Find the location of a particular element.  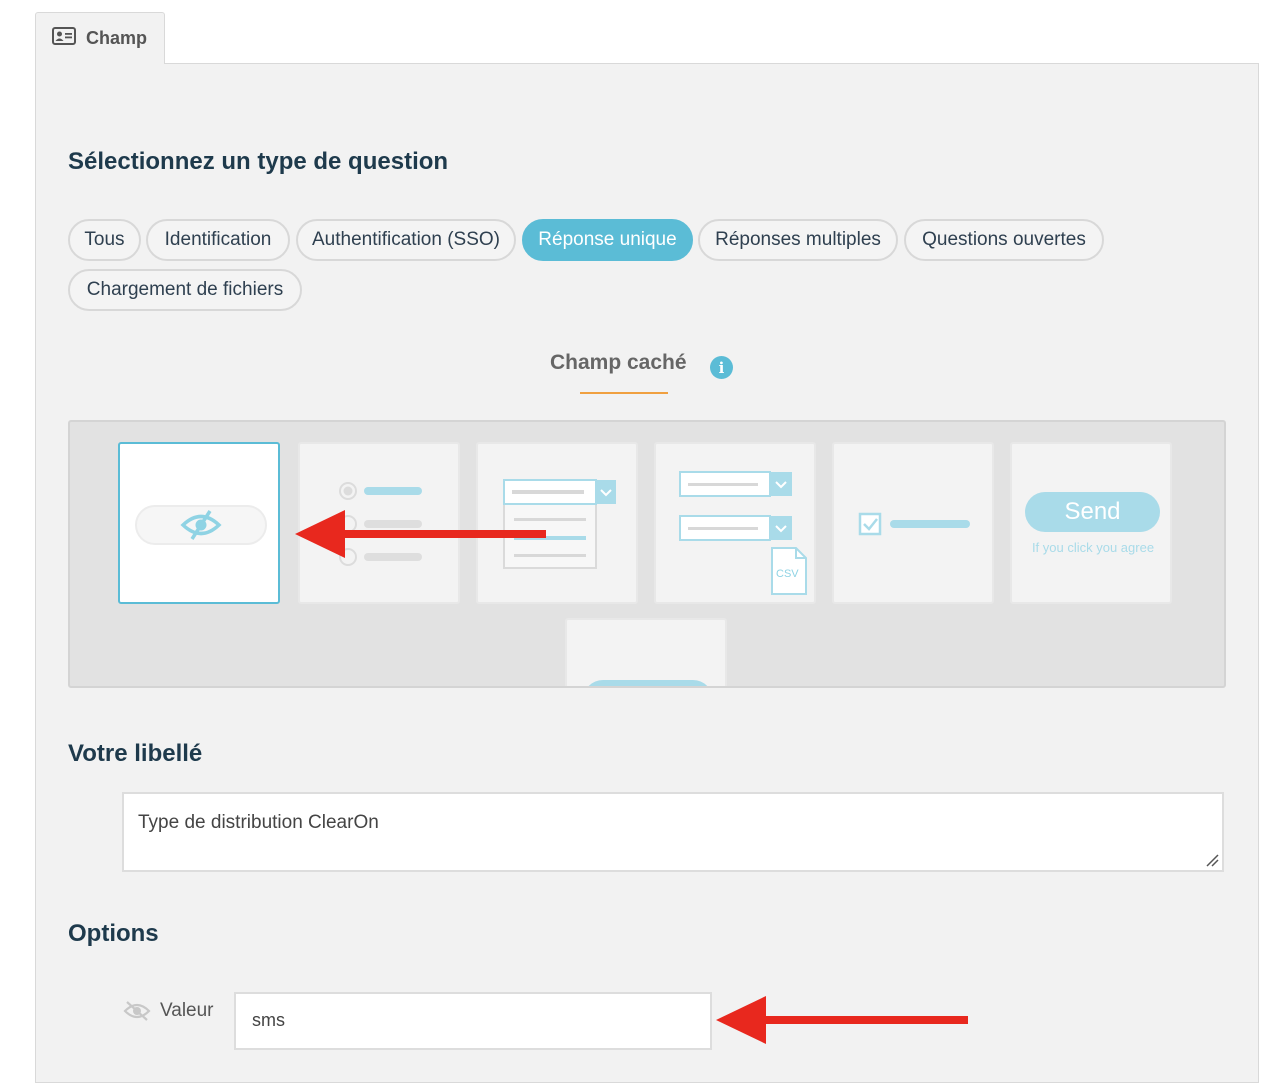

send-button-preview: Send is located at coordinates (1092, 512).